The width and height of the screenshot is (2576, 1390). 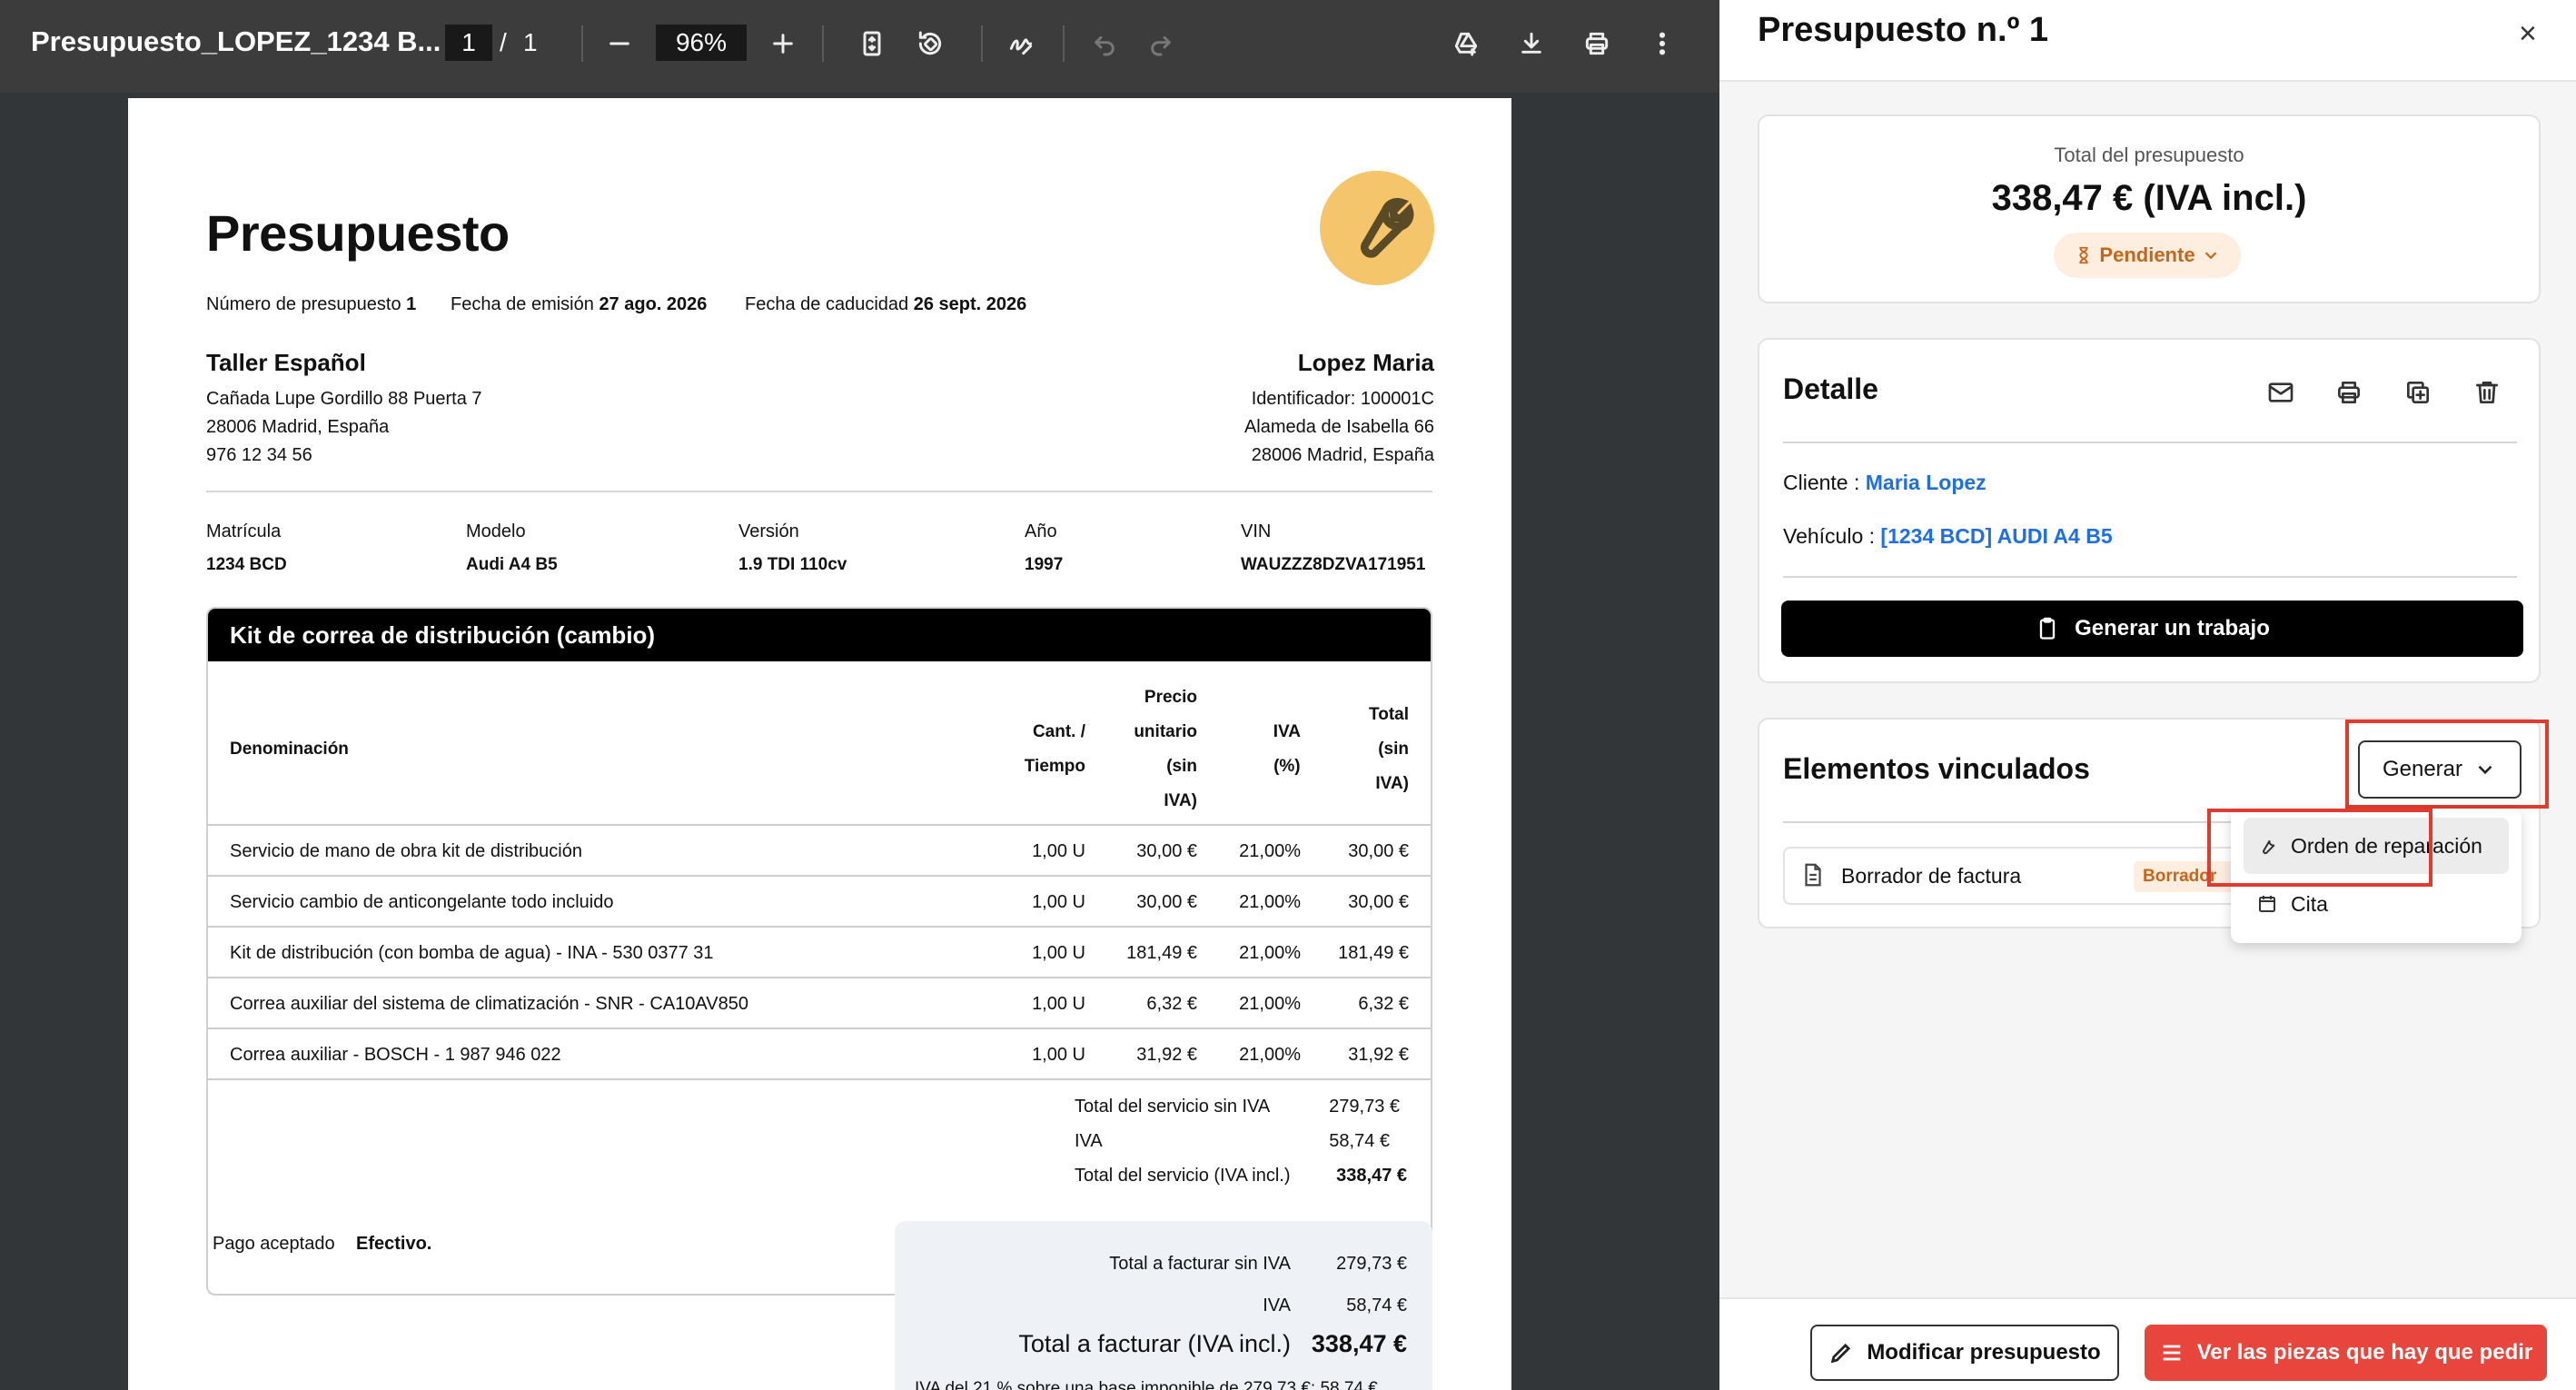 What do you see at coordinates (1338, 427) in the screenshot?
I see `client-address: Alameda de Isabella 66` at bounding box center [1338, 427].